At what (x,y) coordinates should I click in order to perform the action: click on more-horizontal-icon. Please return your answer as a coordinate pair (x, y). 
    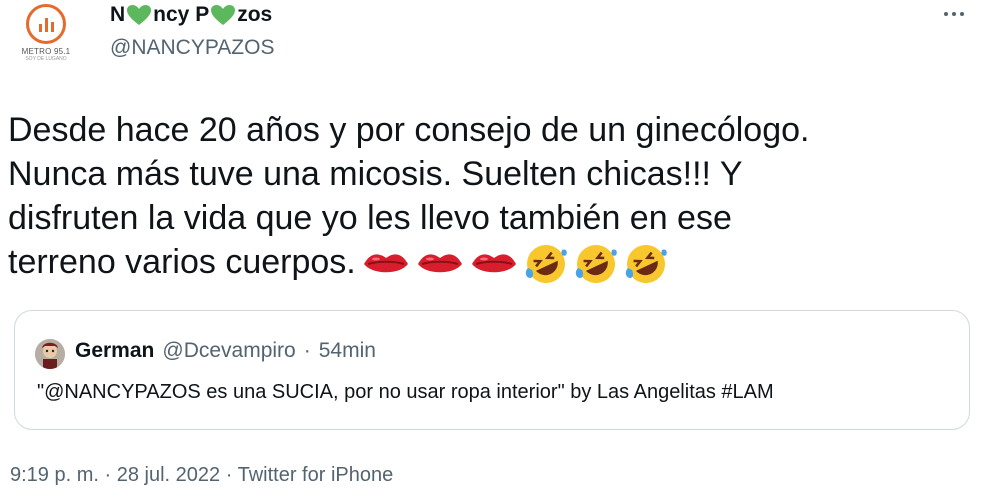
    Looking at the image, I should click on (946, 14).